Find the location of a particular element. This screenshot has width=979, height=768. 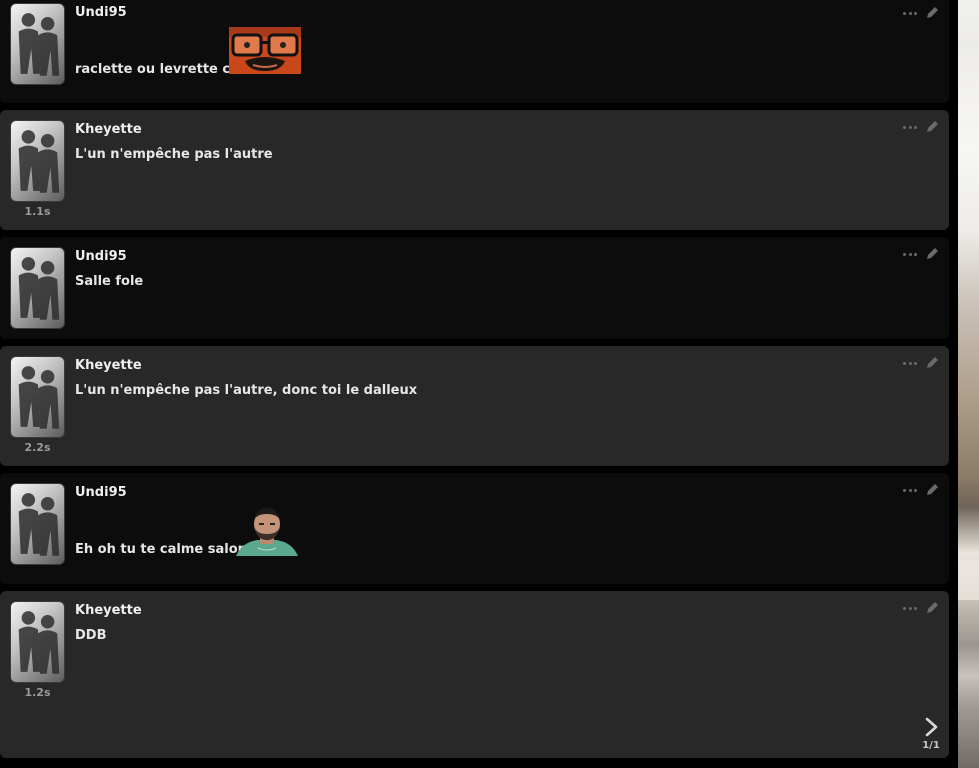

response-timing: 1.1s is located at coordinates (37, 211).